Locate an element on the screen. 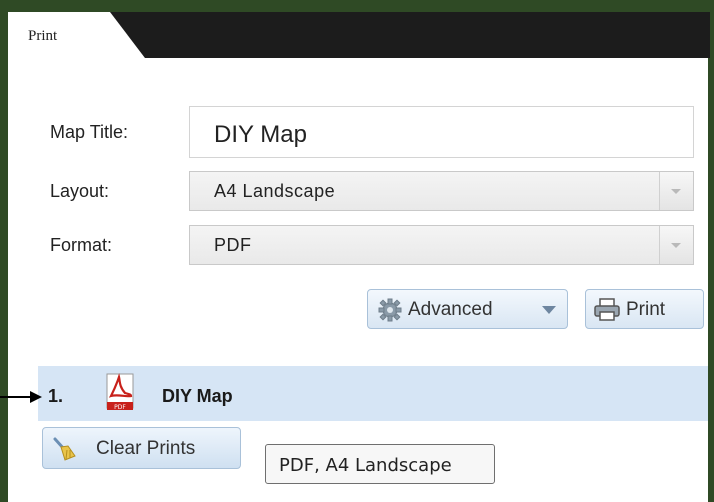 This screenshot has width=714, height=502. layout-value: A4 Landscape is located at coordinates (275, 191).